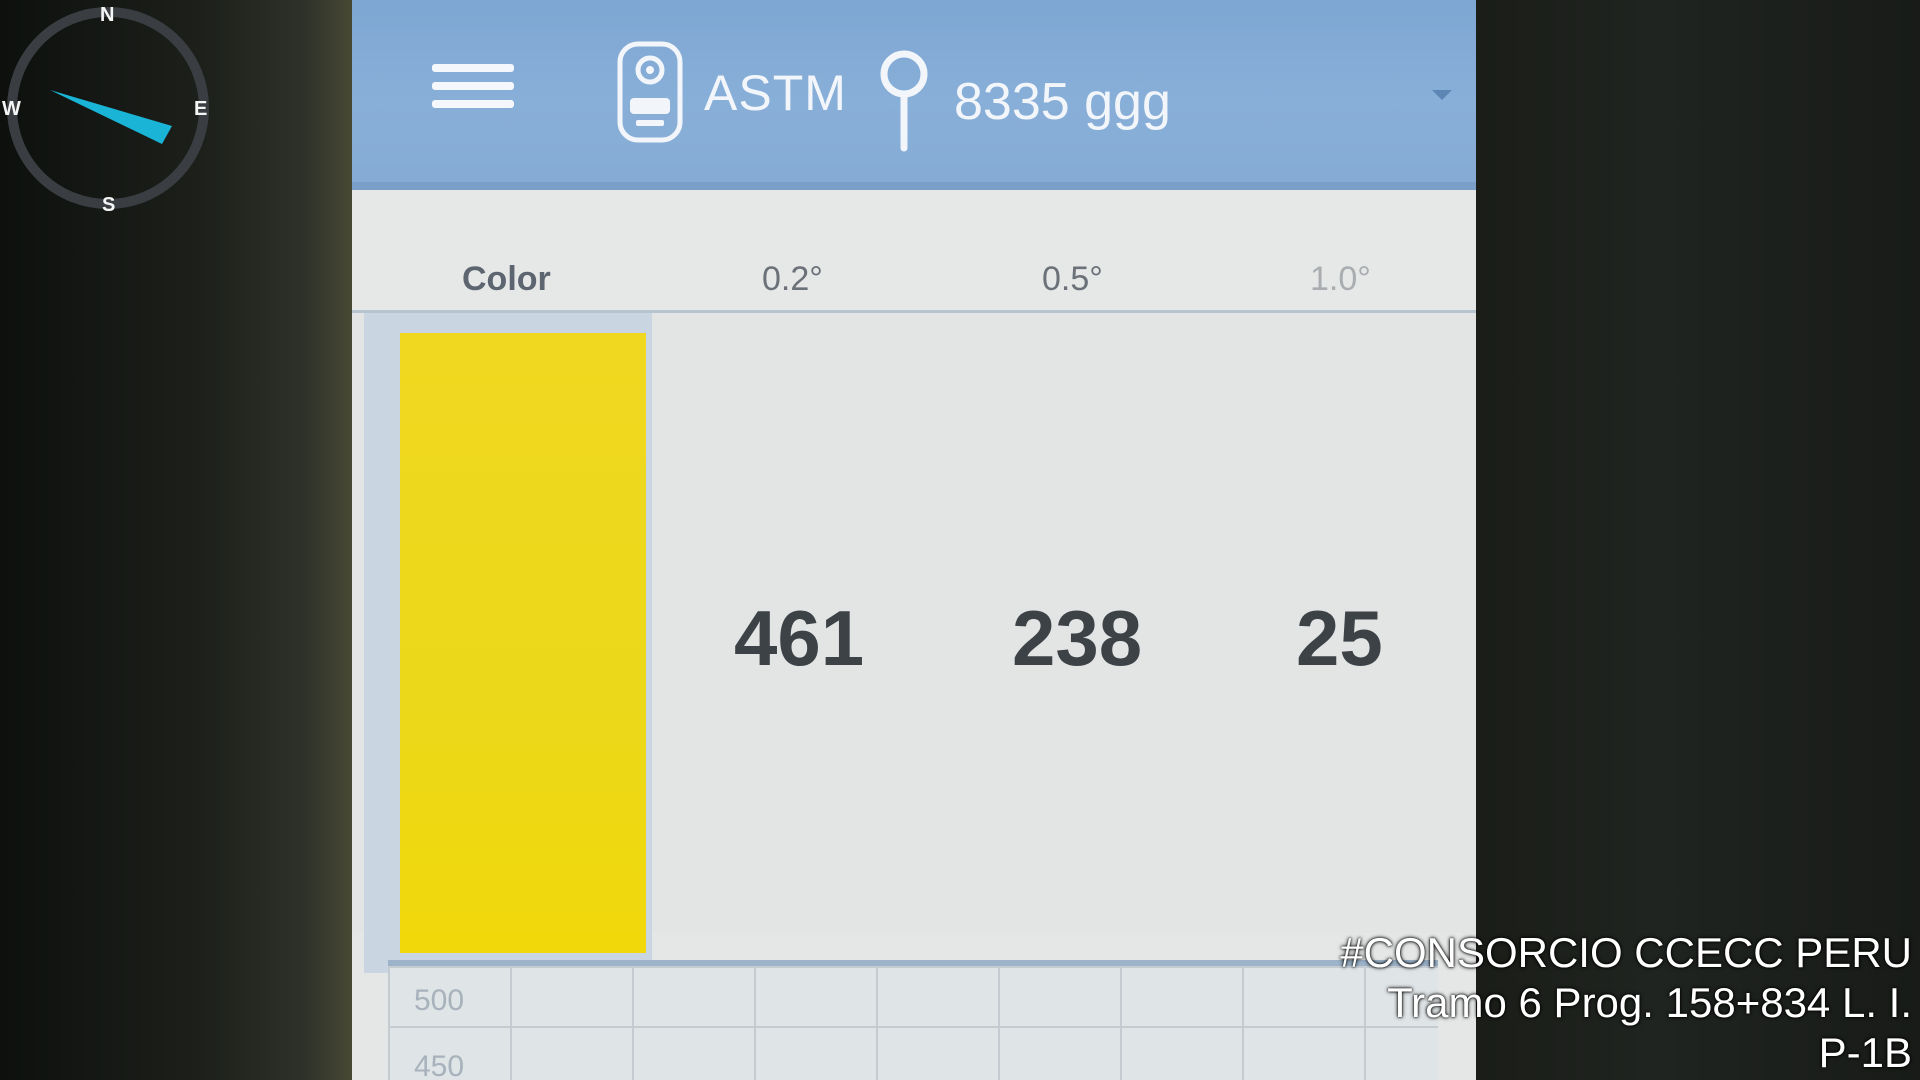 The width and height of the screenshot is (1920, 1080). What do you see at coordinates (473, 92) in the screenshot?
I see `hamburger-menu-icon` at bounding box center [473, 92].